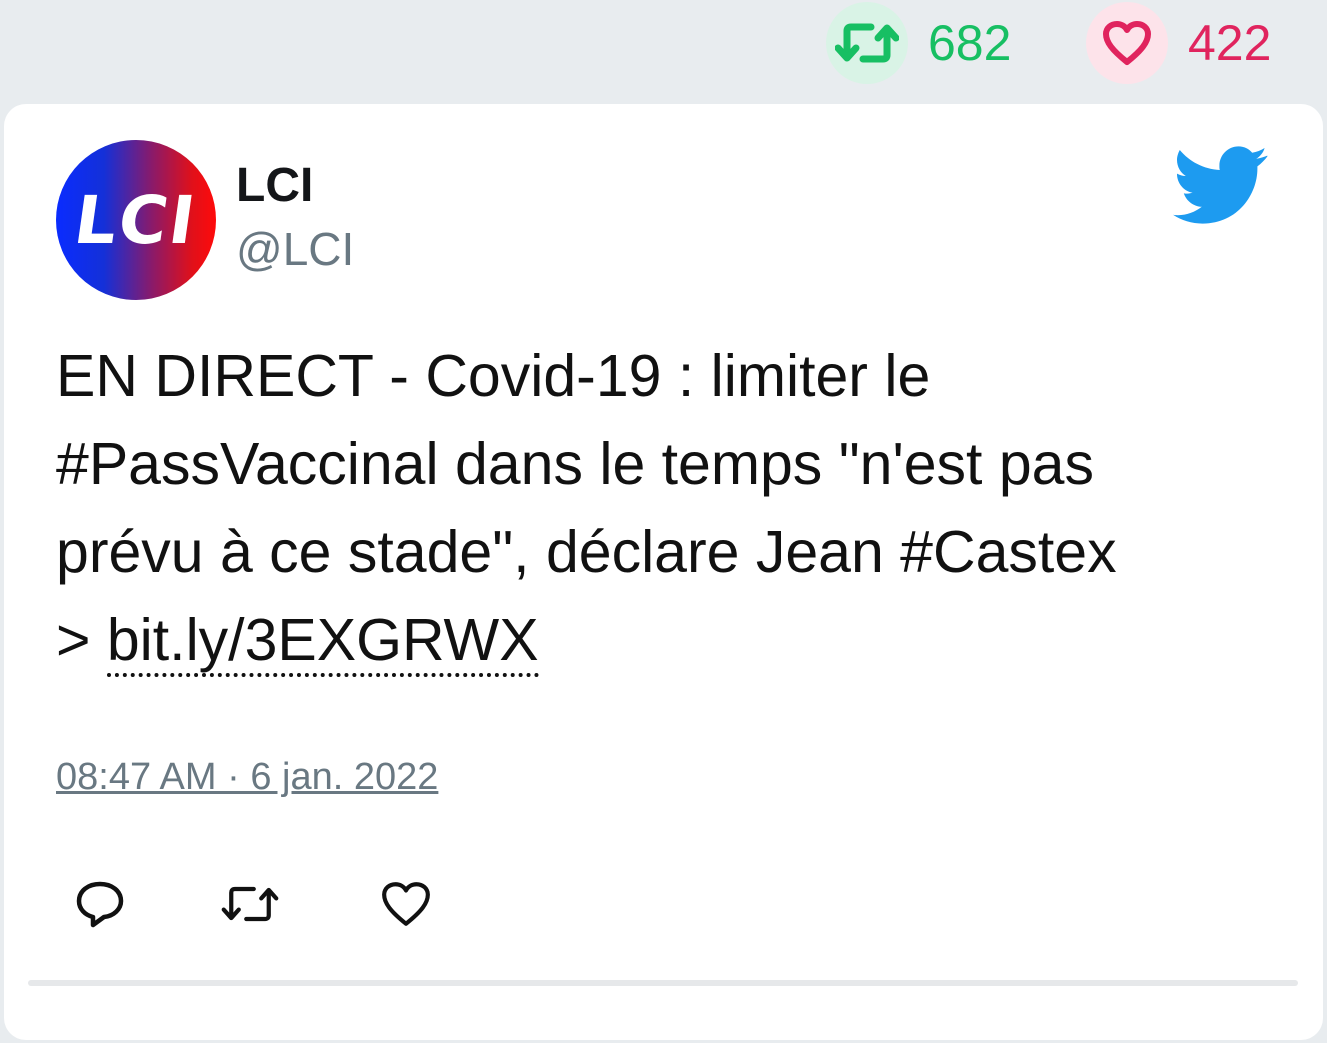 This screenshot has width=1327, height=1043. I want to click on reply-icon, so click(100, 904).